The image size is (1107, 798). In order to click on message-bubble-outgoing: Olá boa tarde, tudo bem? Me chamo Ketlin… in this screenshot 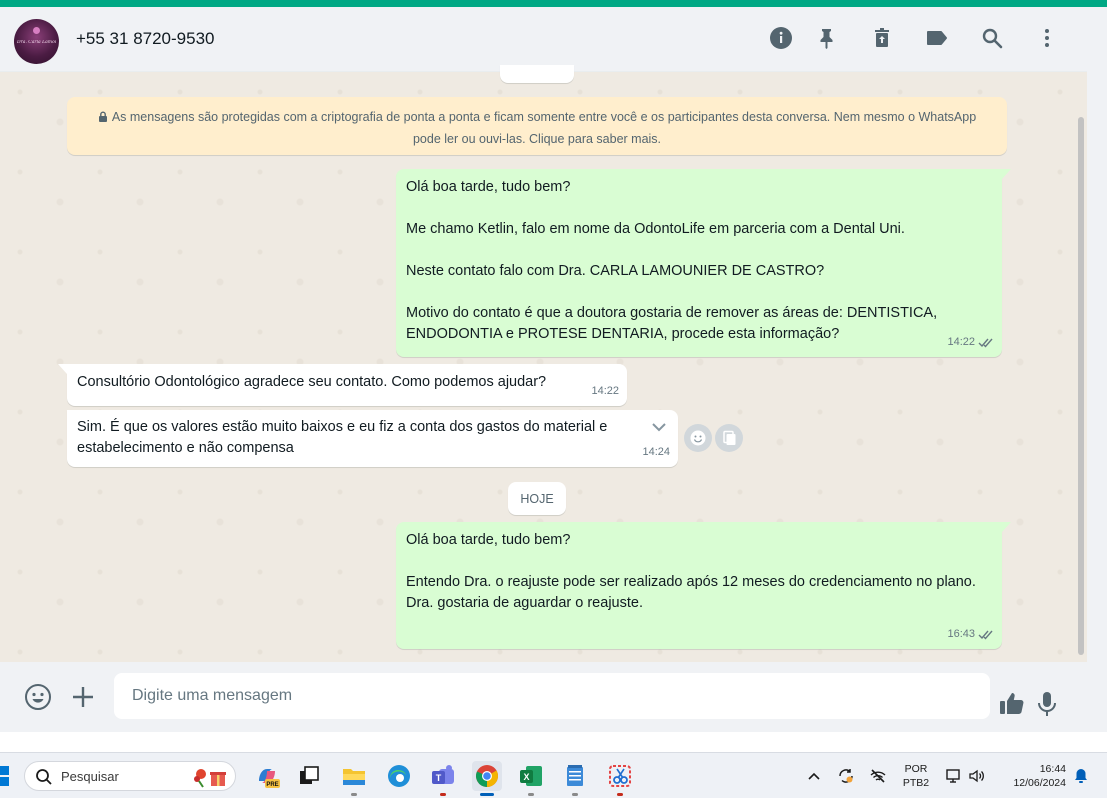, I will do `click(699, 263)`.